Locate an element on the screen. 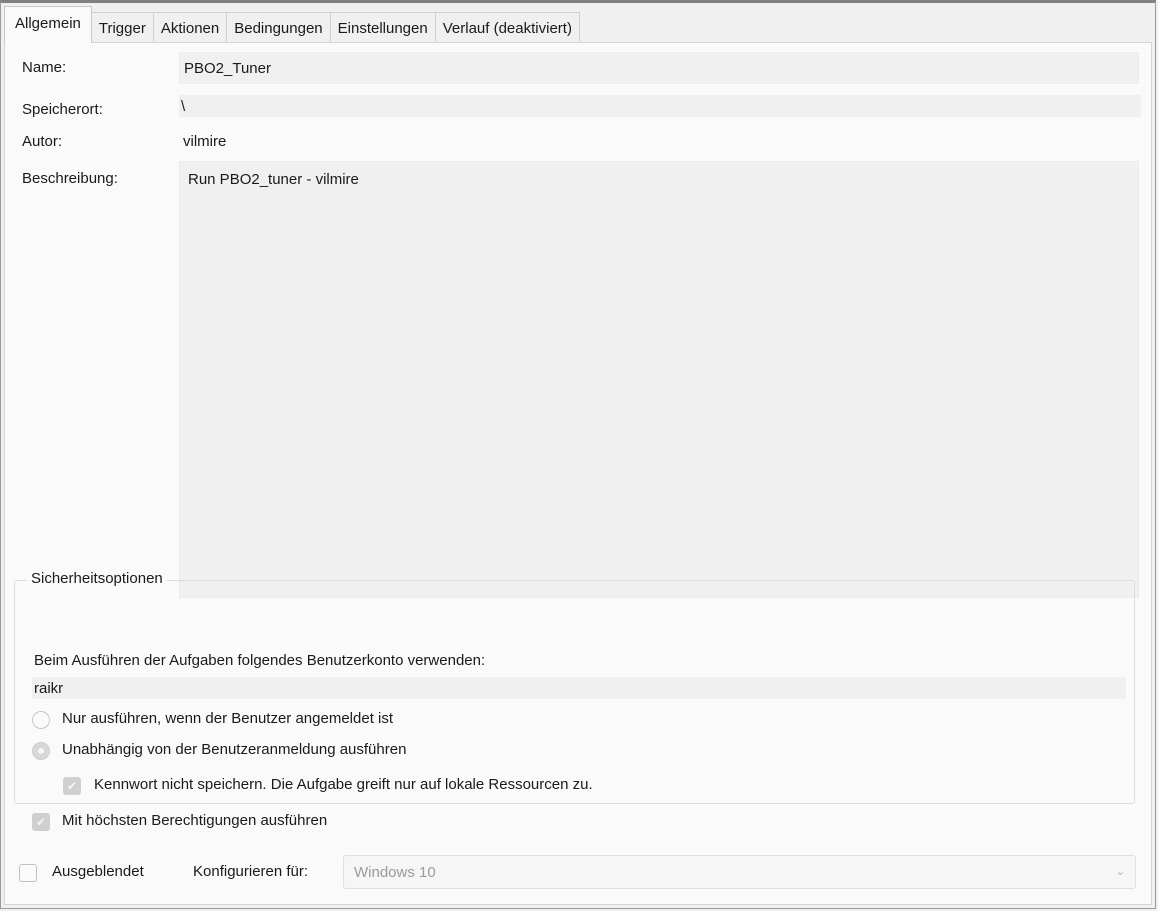 The height and width of the screenshot is (911, 1158). checkbox-highest-privileges: ✔ is located at coordinates (41, 822).